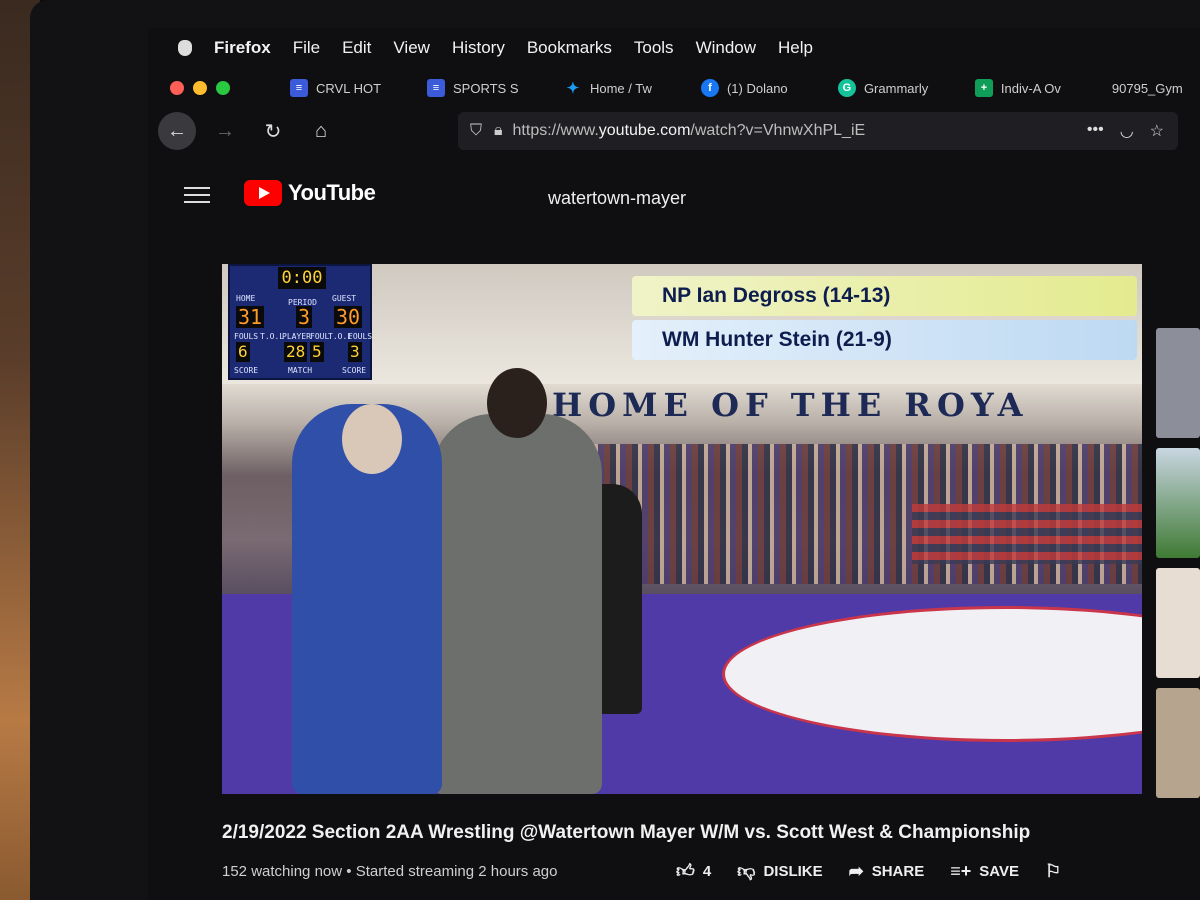 This screenshot has width=1200, height=900. Describe the element at coordinates (1095, 131) in the screenshot. I see `more-icon: •••` at that location.